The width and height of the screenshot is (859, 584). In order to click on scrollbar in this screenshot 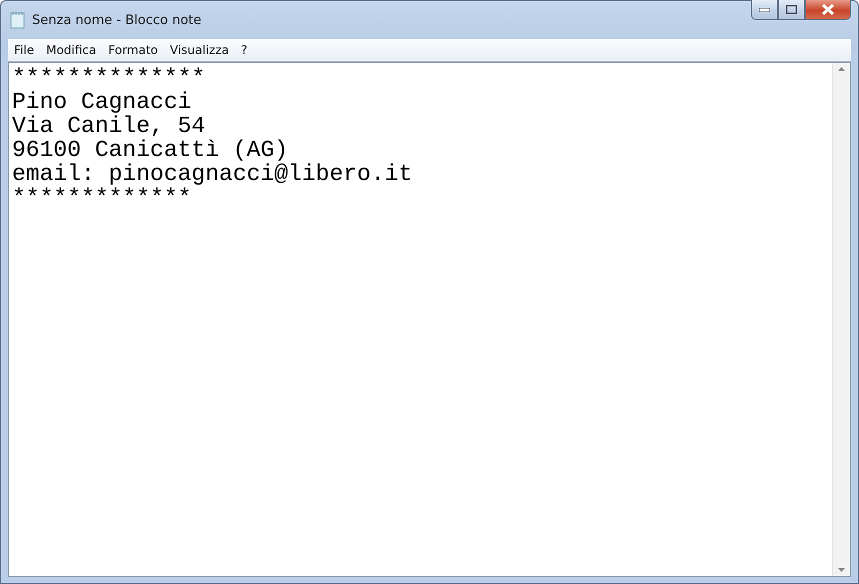, I will do `click(841, 319)`.